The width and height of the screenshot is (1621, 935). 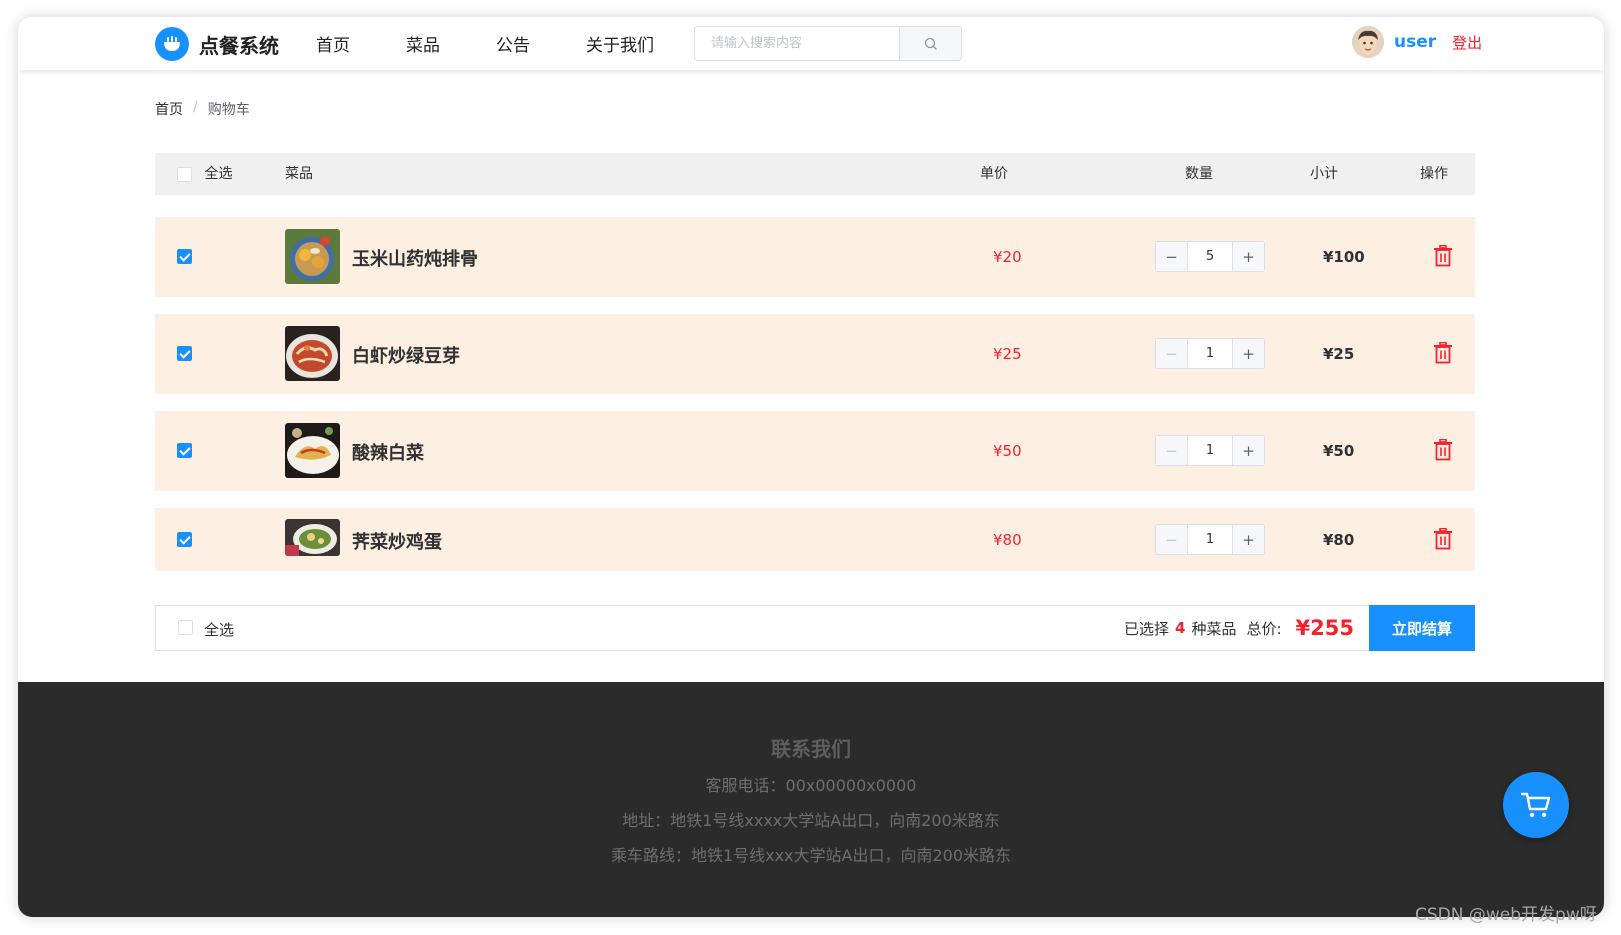 What do you see at coordinates (1007, 354) in the screenshot?
I see `unit-price: ¥25` at bounding box center [1007, 354].